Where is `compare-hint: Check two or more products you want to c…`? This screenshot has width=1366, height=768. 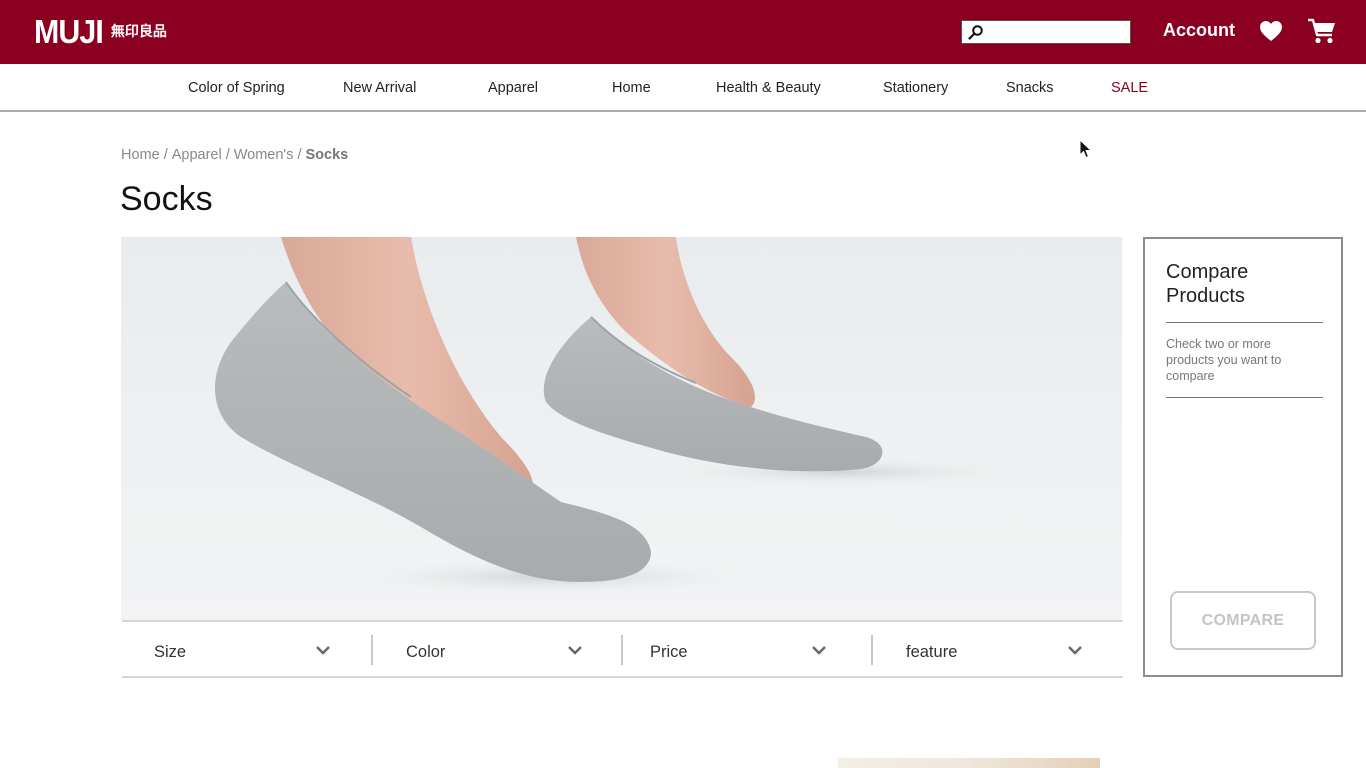 compare-hint: Check two or more products you want to c… is located at coordinates (1224, 360).